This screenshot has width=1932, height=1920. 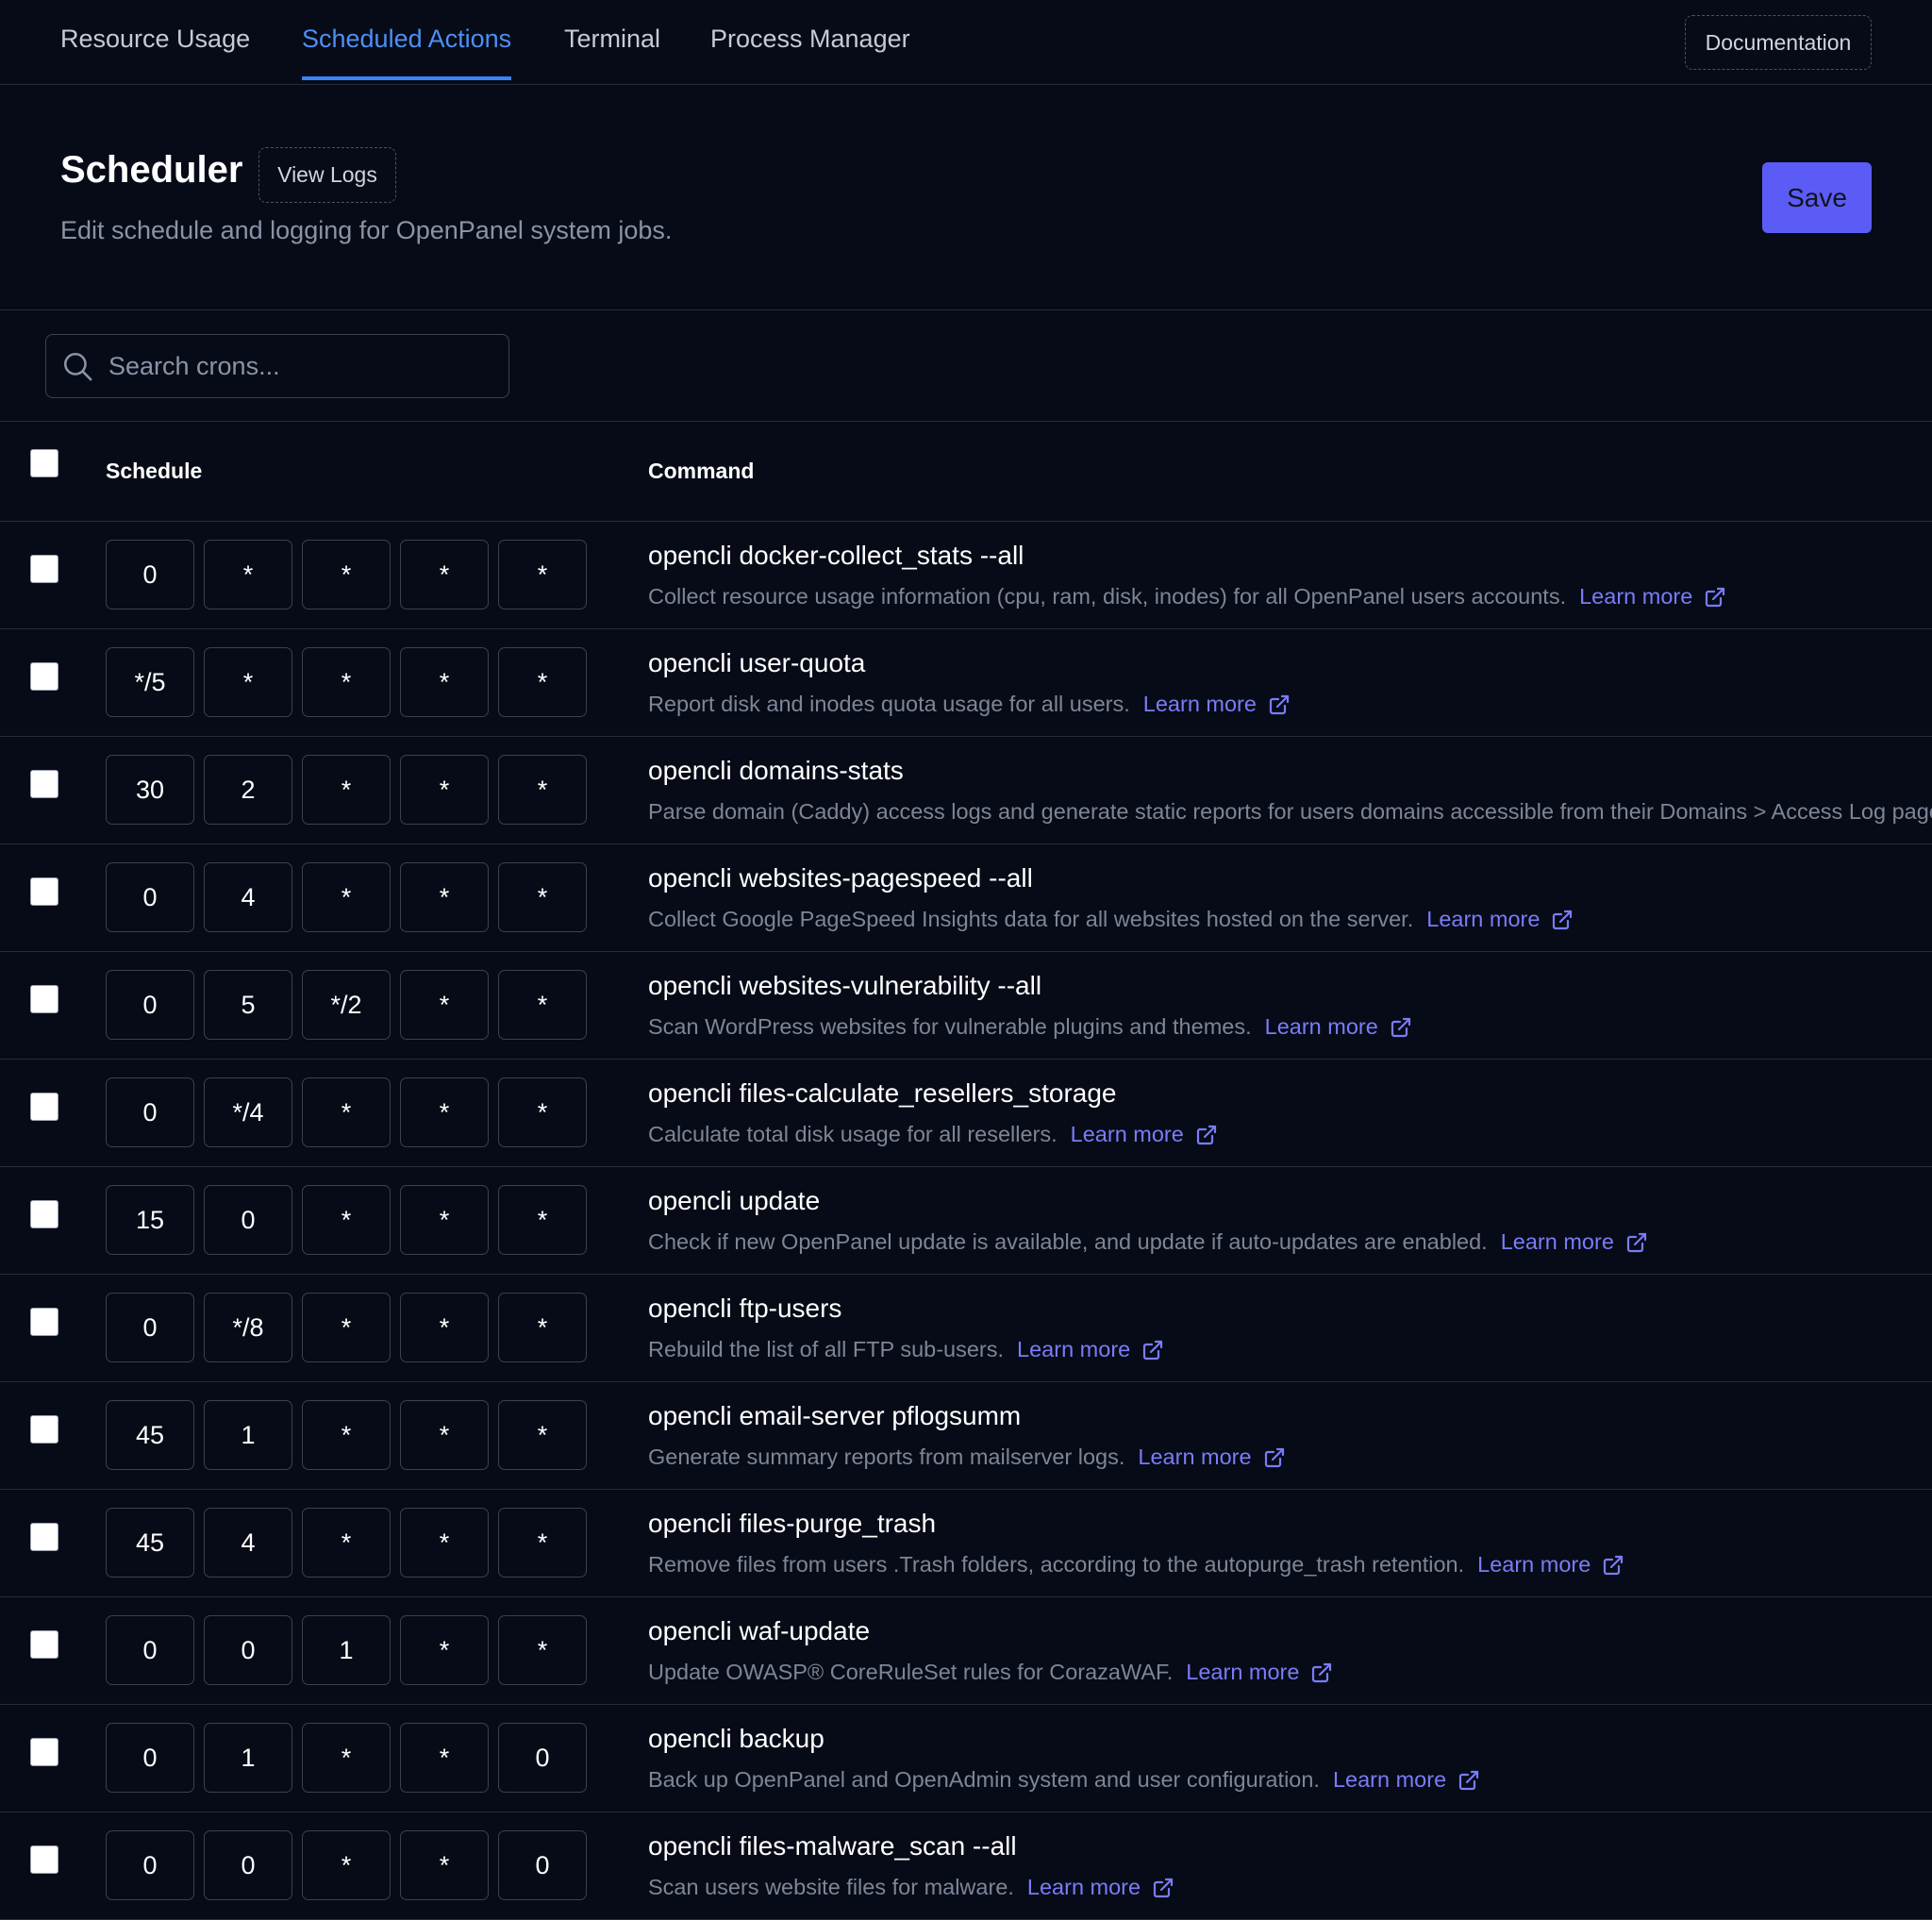 What do you see at coordinates (612, 52) in the screenshot?
I see `tab-terminal: Terminal` at bounding box center [612, 52].